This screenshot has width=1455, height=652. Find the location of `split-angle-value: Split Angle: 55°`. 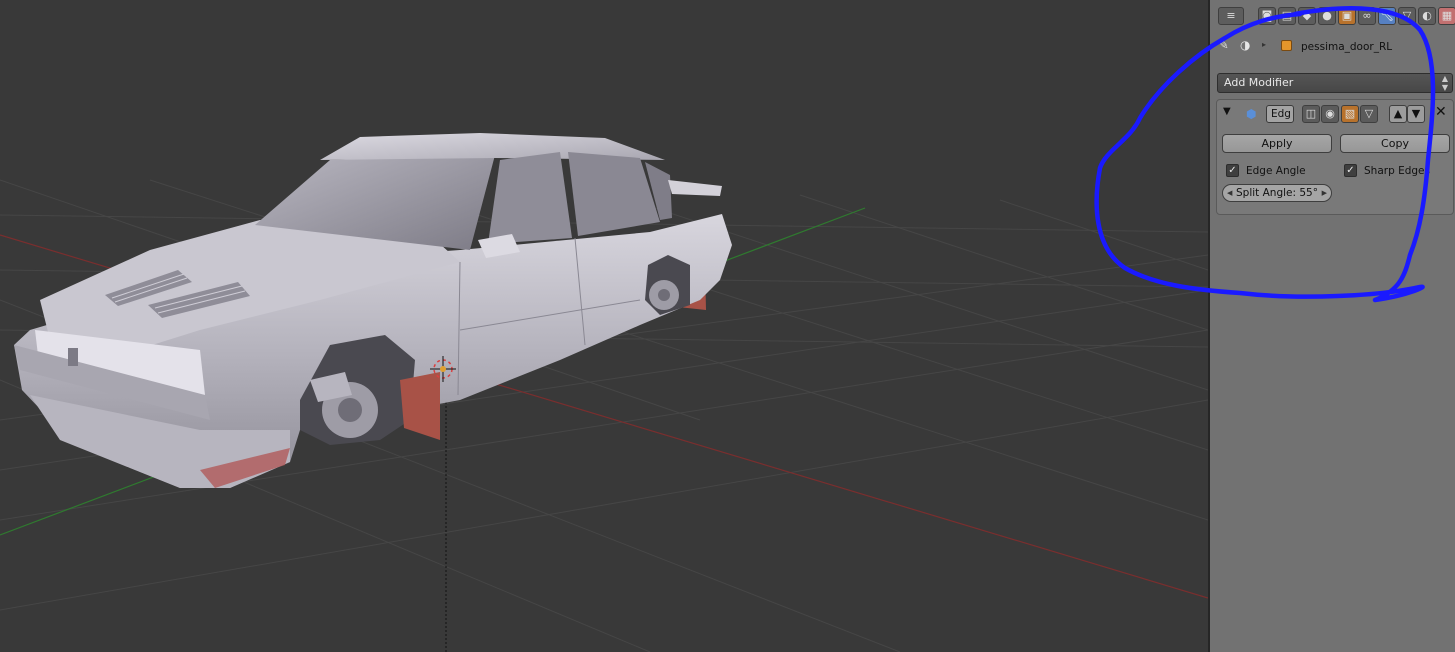

split-angle-value: Split Angle: 55° is located at coordinates (1277, 193).